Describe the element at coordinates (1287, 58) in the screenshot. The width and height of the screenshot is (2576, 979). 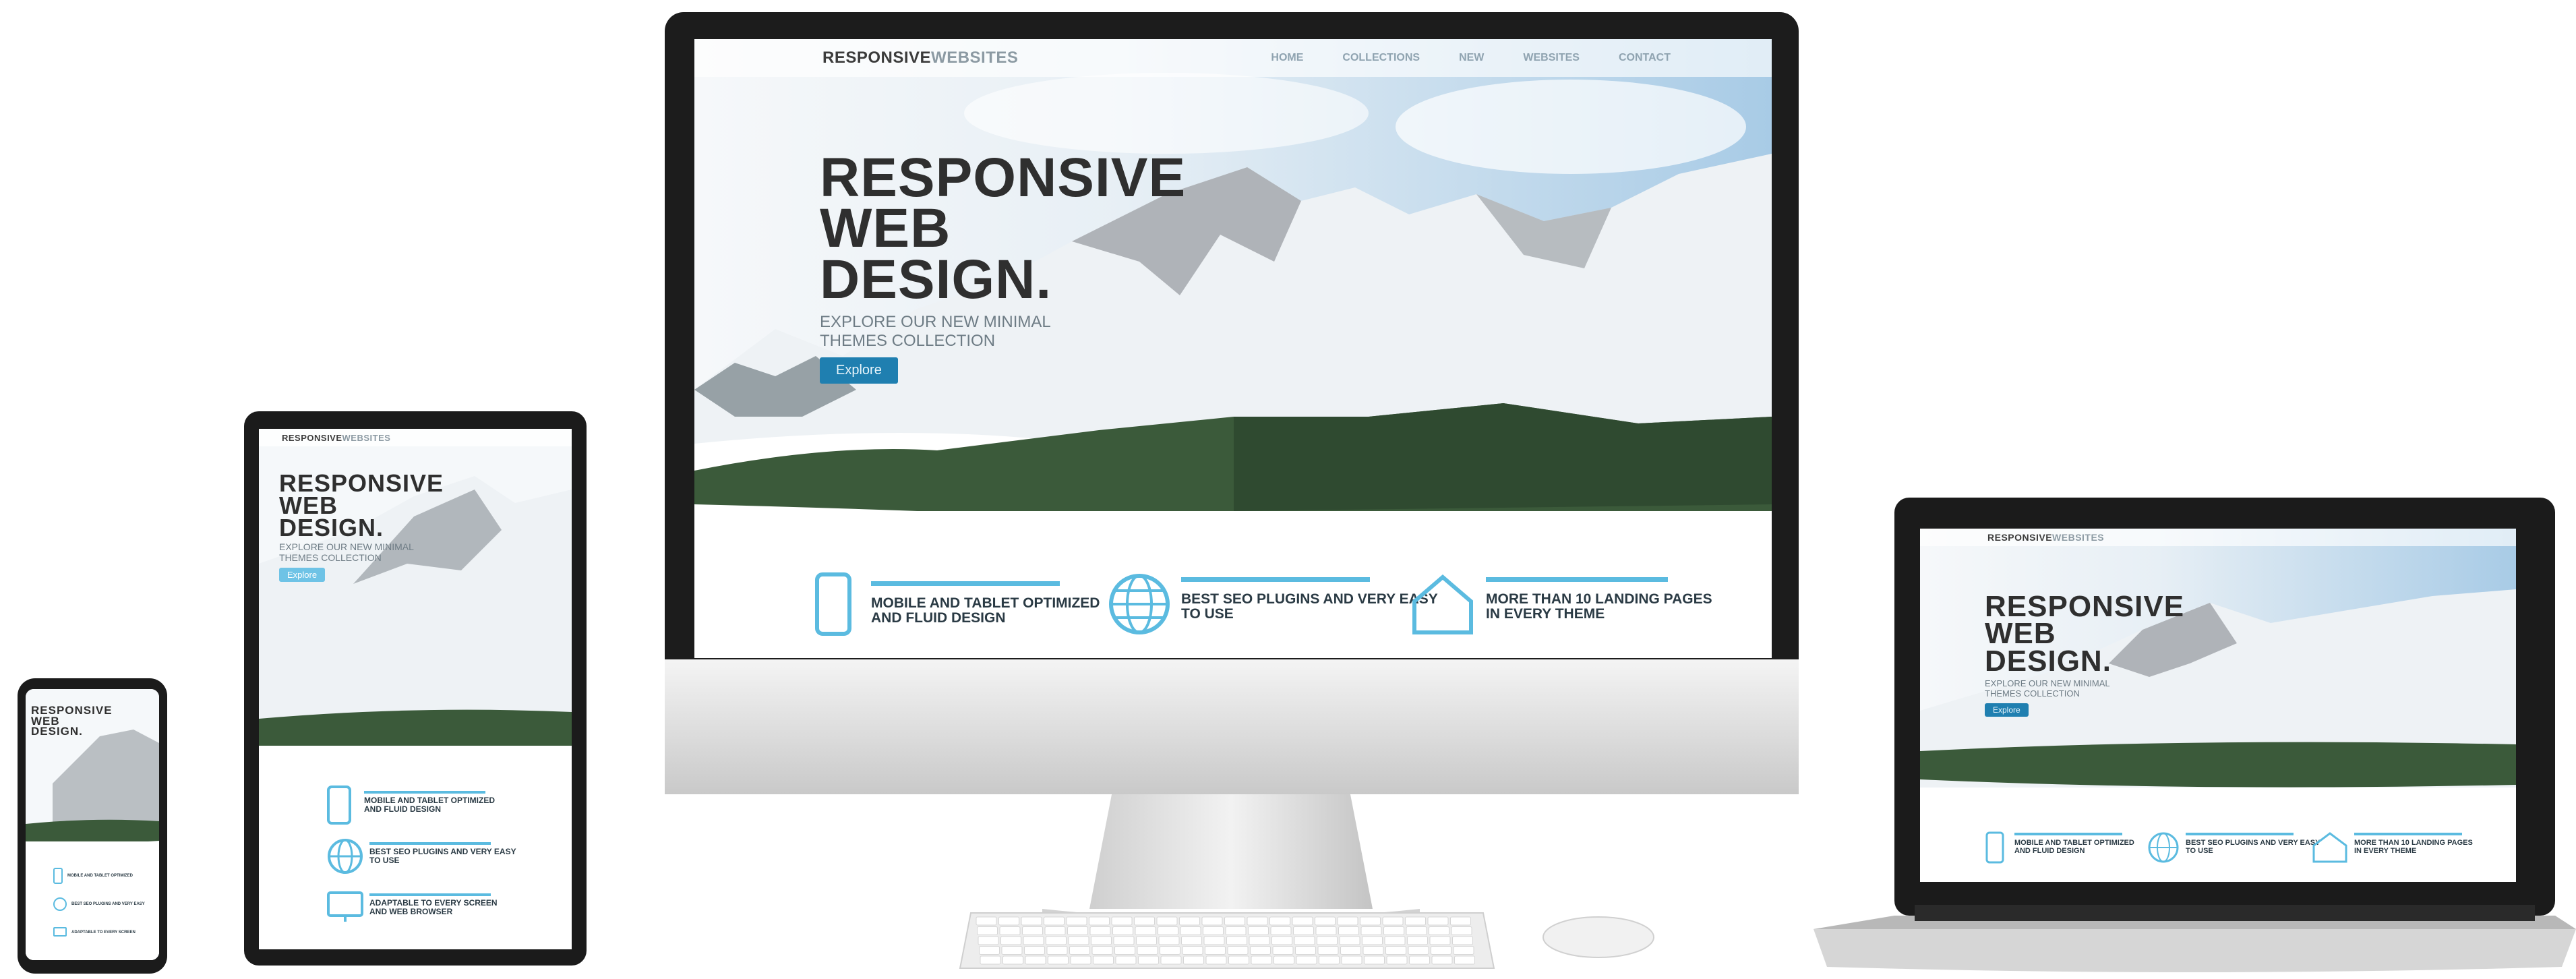
I see `nav-home: HOME` at that location.